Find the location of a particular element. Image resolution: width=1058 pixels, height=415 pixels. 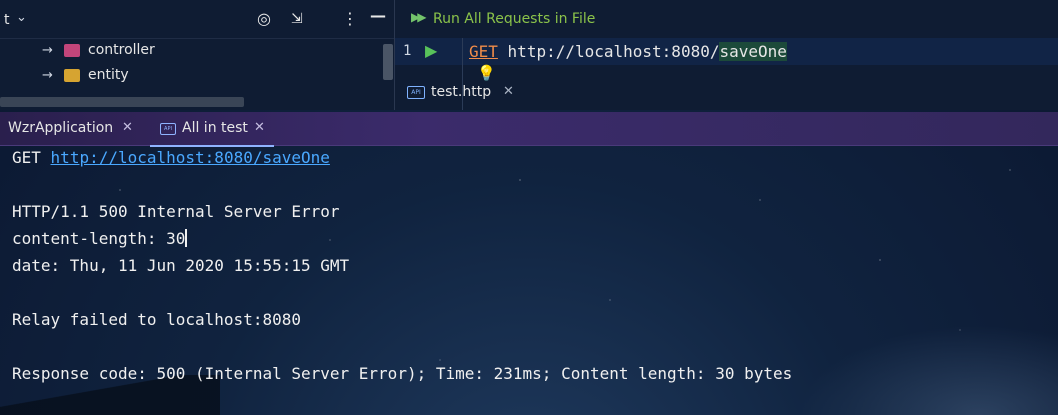

http-method: GET is located at coordinates (483, 51).